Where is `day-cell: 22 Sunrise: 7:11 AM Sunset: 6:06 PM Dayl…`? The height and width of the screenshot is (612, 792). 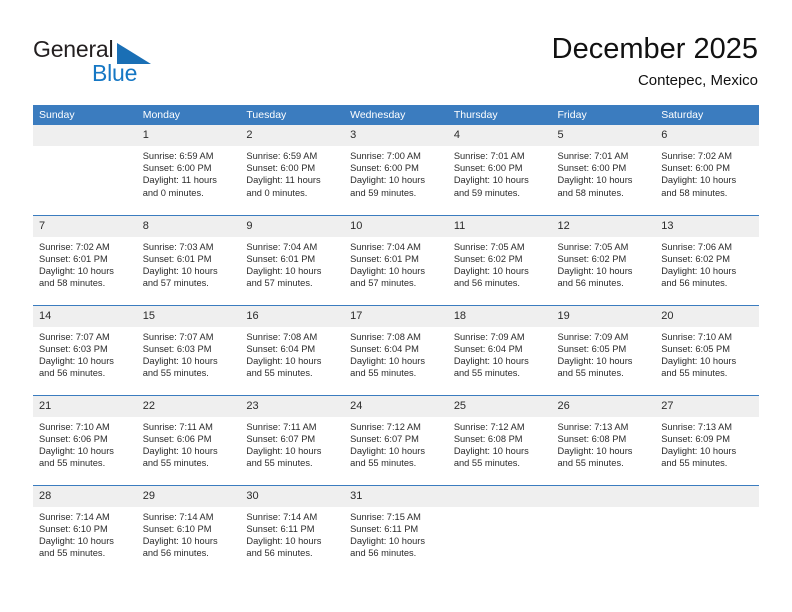 day-cell: 22 Sunrise: 7:11 AM Sunset: 6:06 PM Dayl… is located at coordinates (188, 439).